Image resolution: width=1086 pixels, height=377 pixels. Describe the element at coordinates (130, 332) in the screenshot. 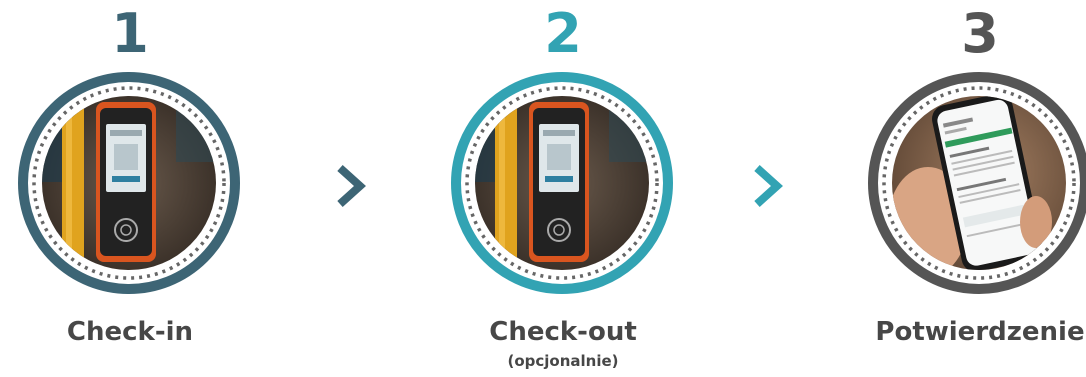

I see `step-label: Check-in` at that location.